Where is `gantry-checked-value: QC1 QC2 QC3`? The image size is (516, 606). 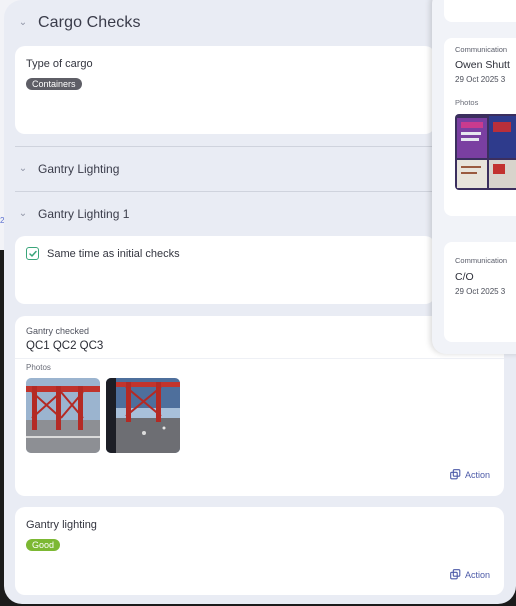
gantry-checked-value: QC1 QC2 QC3 is located at coordinates (65, 346).